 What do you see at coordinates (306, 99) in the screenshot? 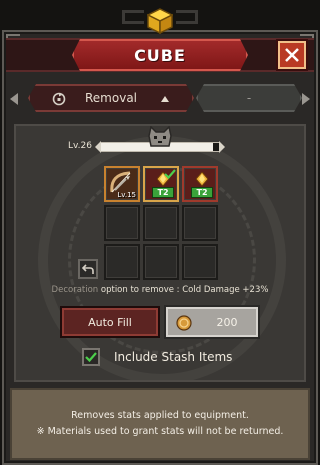
I see `next-mode-arrow-icon` at bounding box center [306, 99].